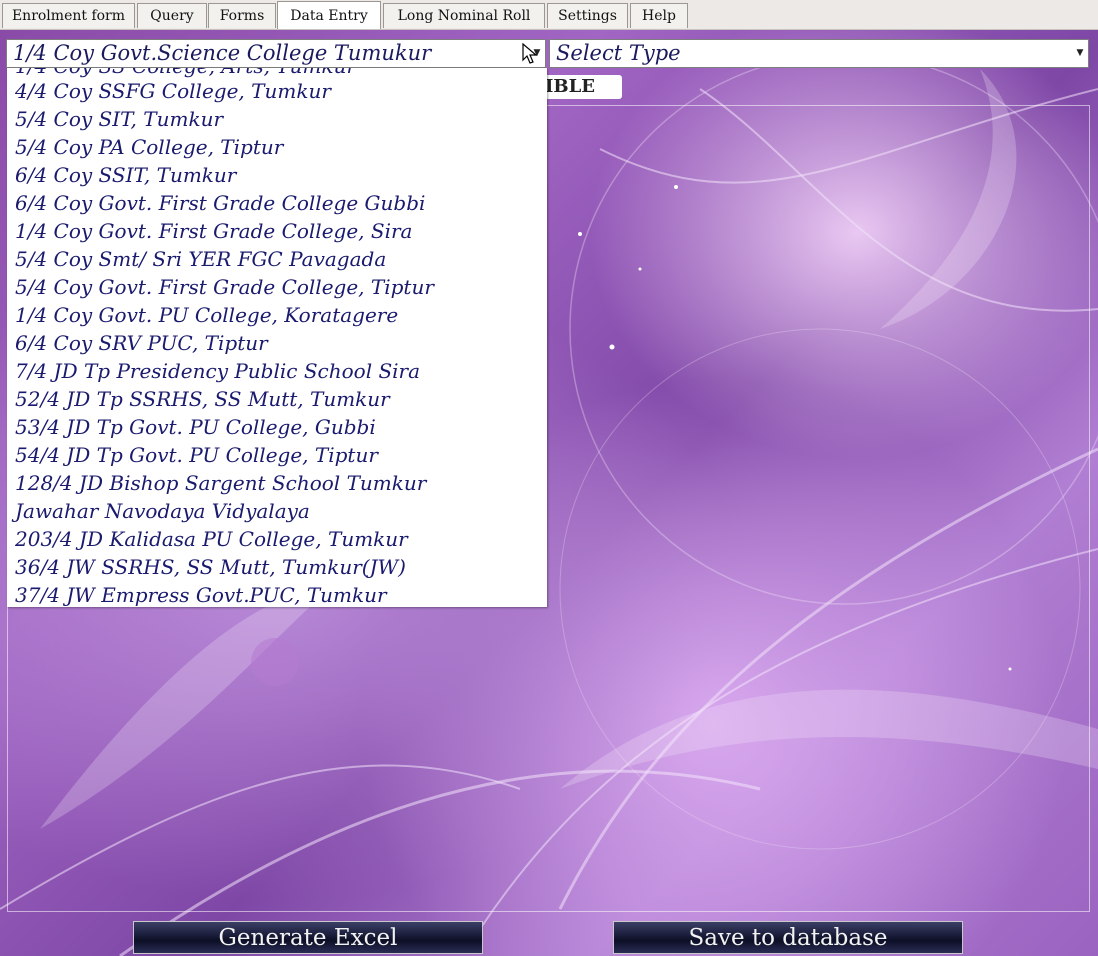  Describe the element at coordinates (788, 937) in the screenshot. I see `save-to-database-button: Save to database` at that location.